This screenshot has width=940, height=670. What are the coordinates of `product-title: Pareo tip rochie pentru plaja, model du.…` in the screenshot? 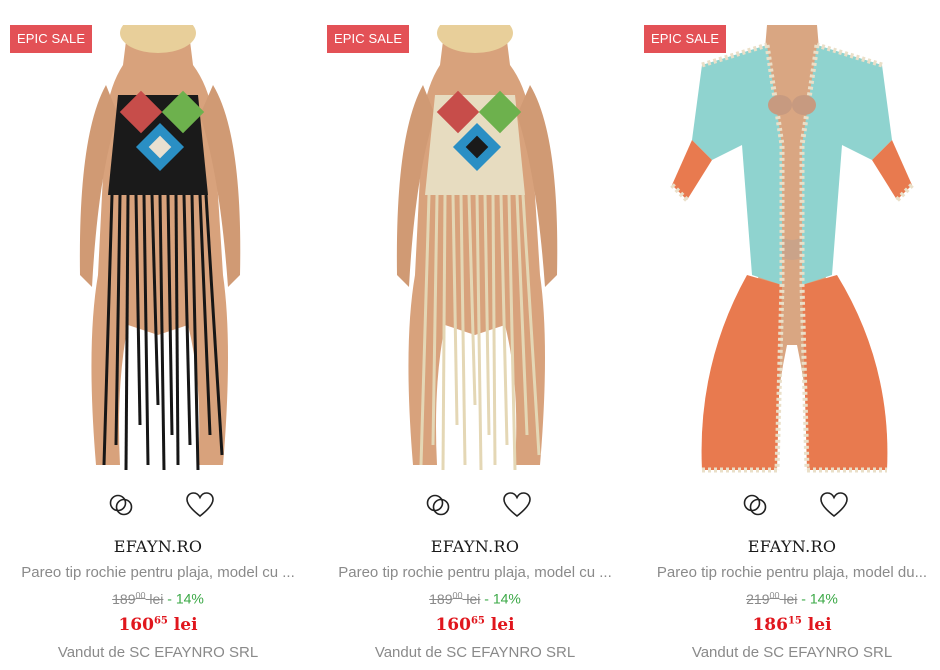 It's located at (791, 572).